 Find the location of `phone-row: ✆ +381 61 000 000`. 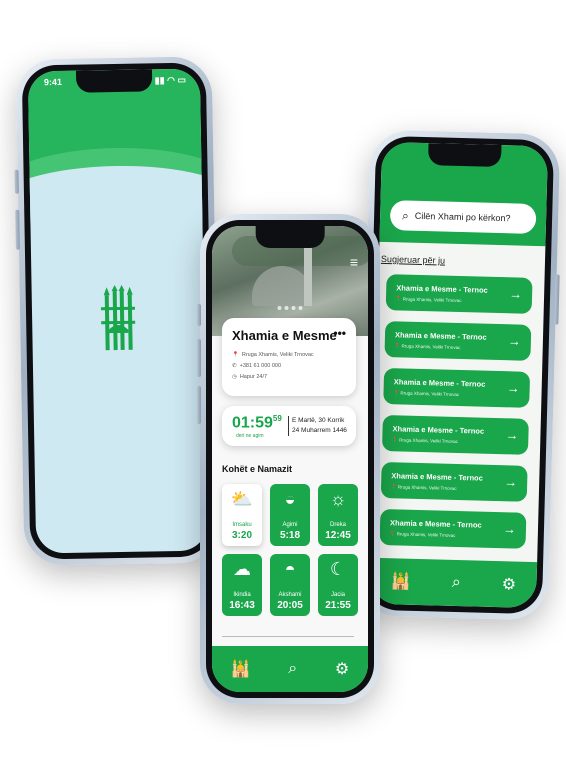

phone-row: ✆ +381 61 000 000 is located at coordinates (256, 366).